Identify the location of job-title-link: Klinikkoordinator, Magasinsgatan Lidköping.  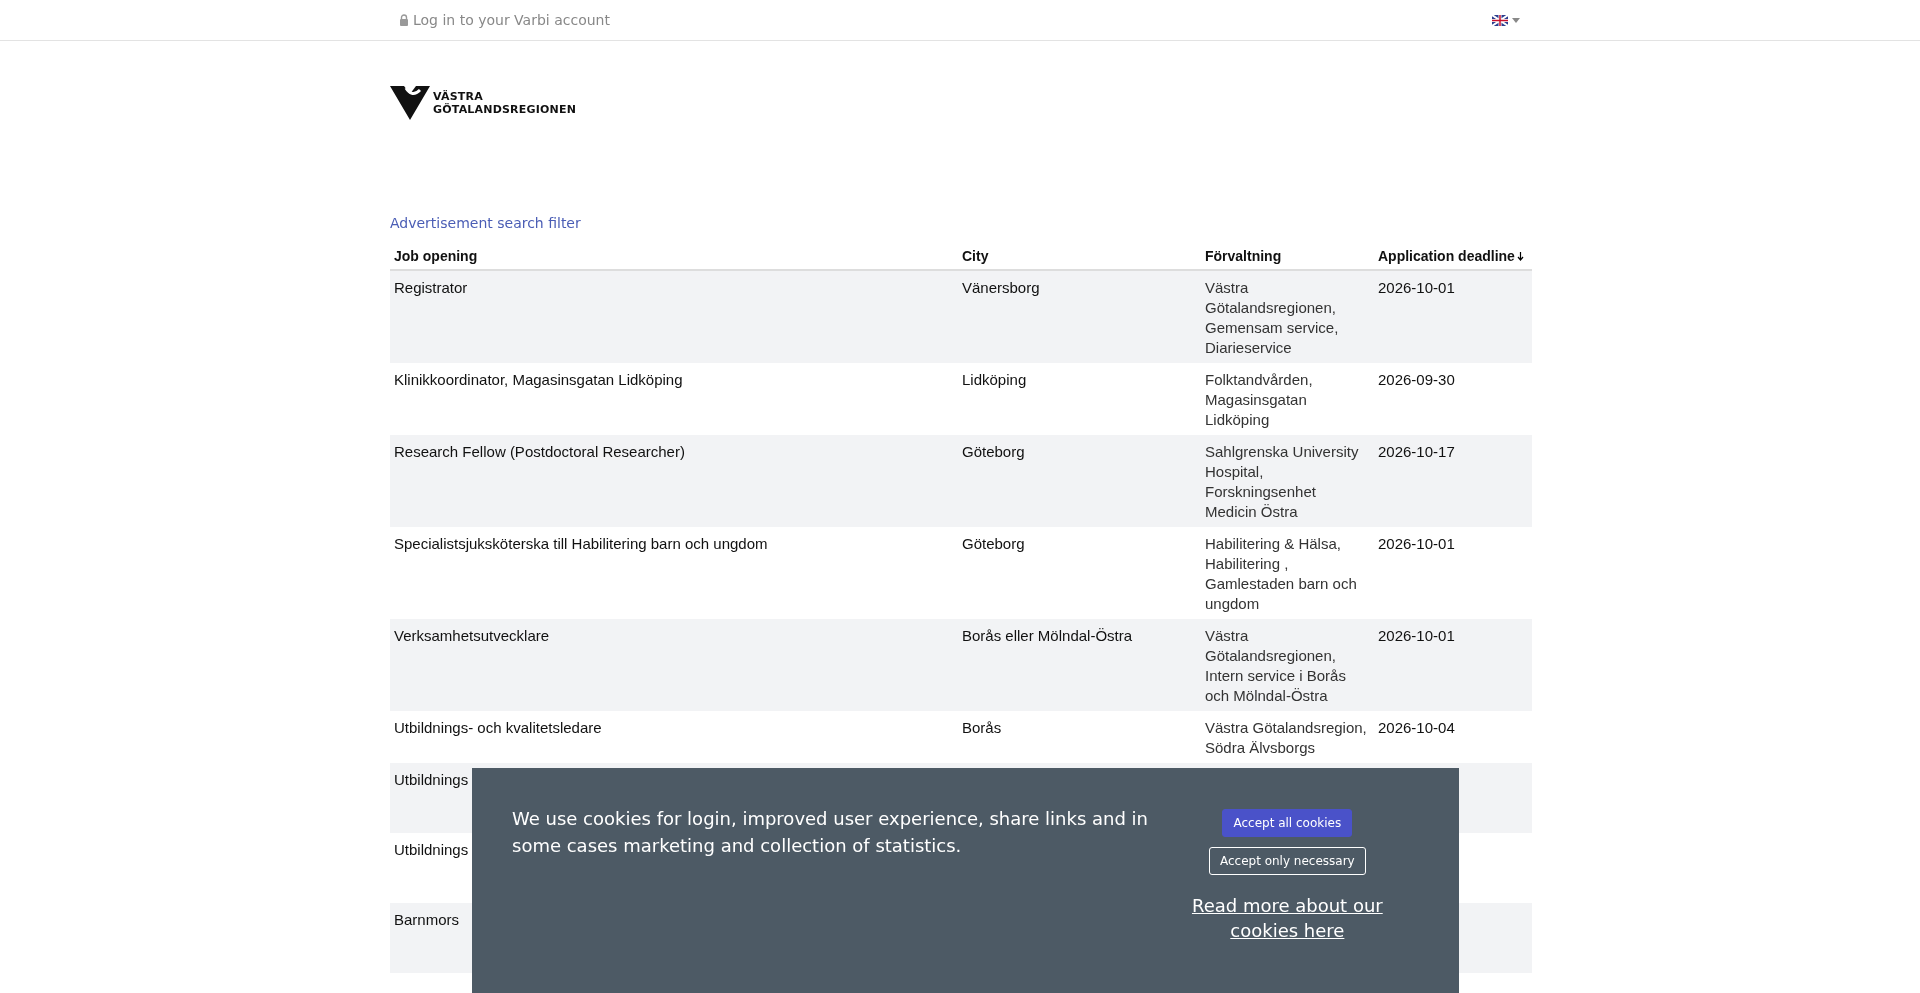
(538, 379).